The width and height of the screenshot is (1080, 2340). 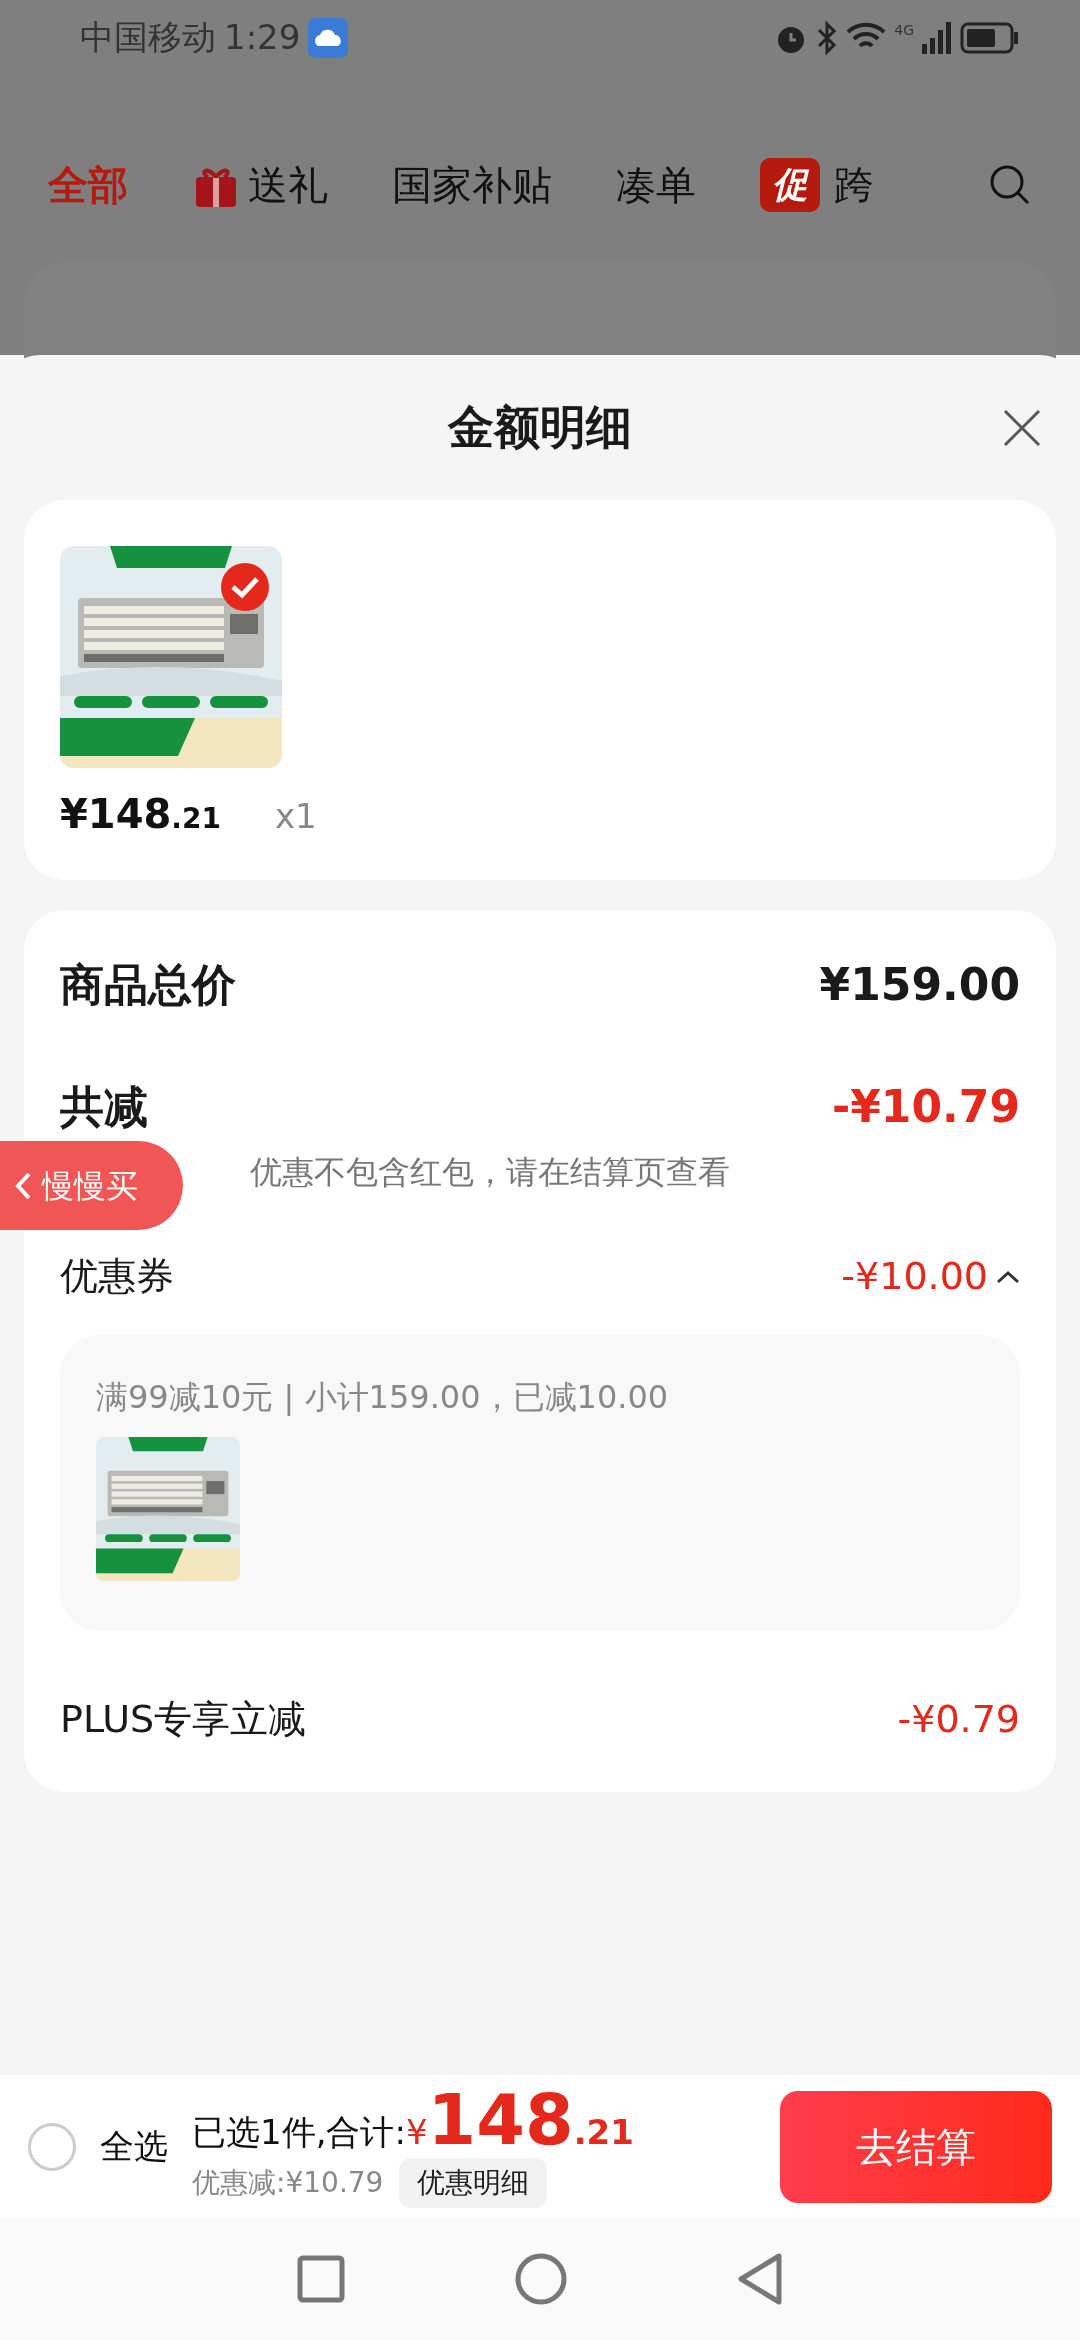 I want to click on category-tab: 国家补贴, so click(x=472, y=185).